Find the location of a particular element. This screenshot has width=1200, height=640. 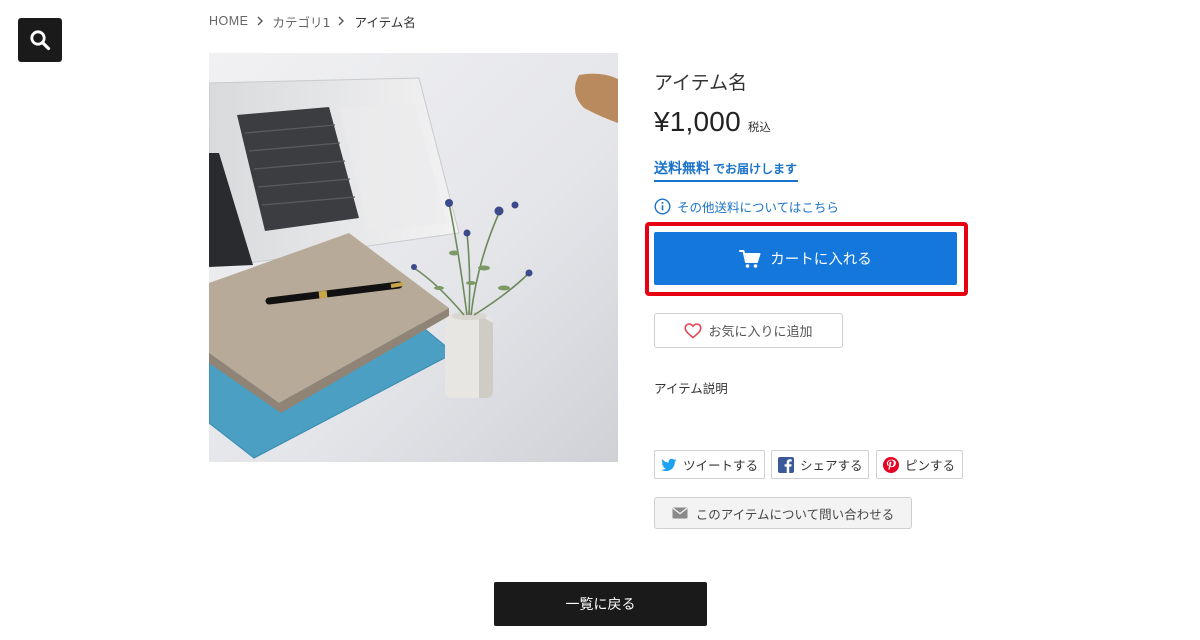

breadcrumb: HOME カテゴリ1 アイテム名 is located at coordinates (312, 21).